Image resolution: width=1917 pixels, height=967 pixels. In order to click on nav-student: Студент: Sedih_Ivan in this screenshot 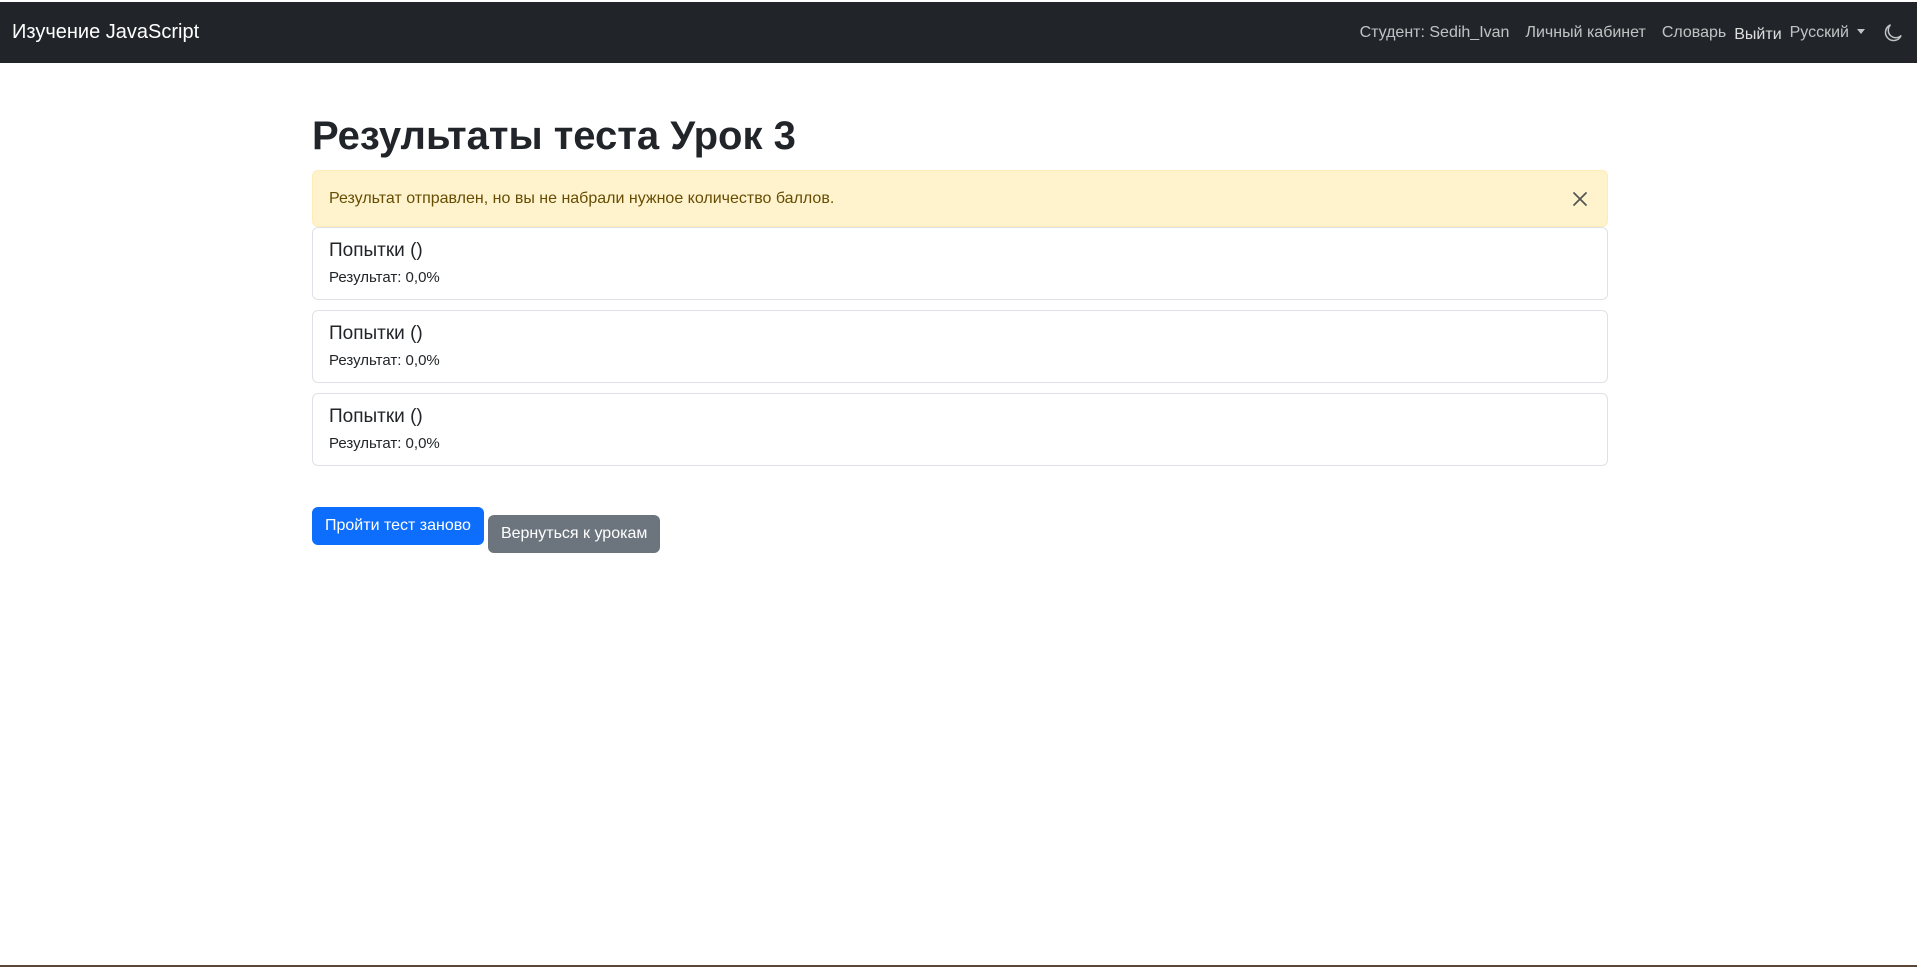, I will do `click(1435, 33)`.